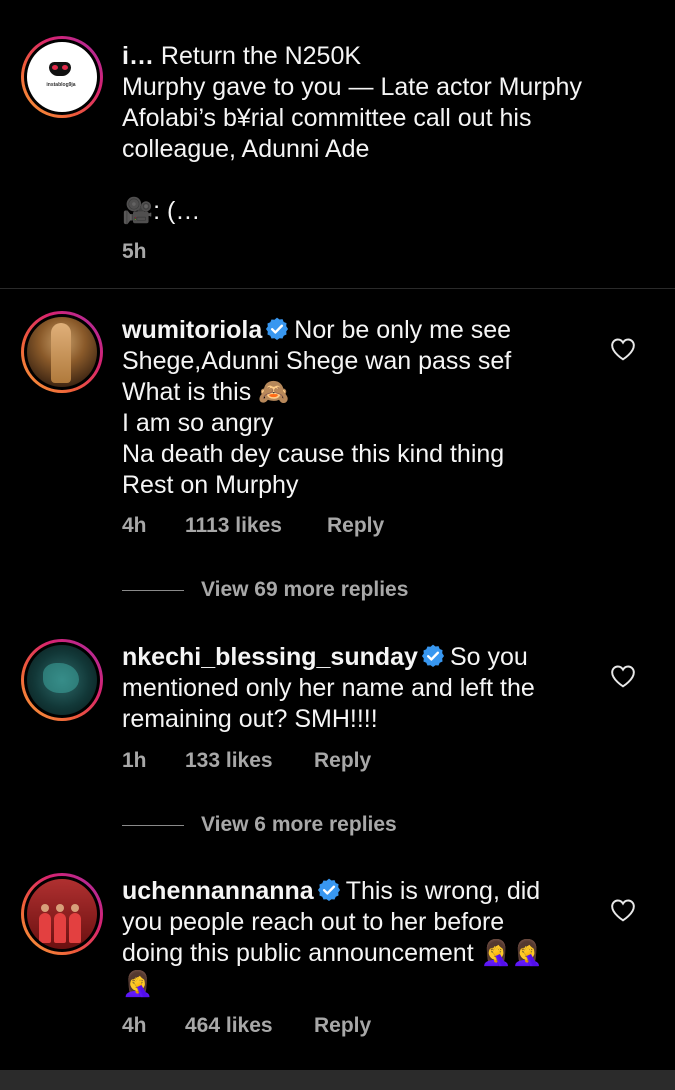 The width and height of the screenshot is (675, 1090). I want to click on comment-line: doing this public announcement 🤦‍♀️🤦‍♀️, so click(332, 953).